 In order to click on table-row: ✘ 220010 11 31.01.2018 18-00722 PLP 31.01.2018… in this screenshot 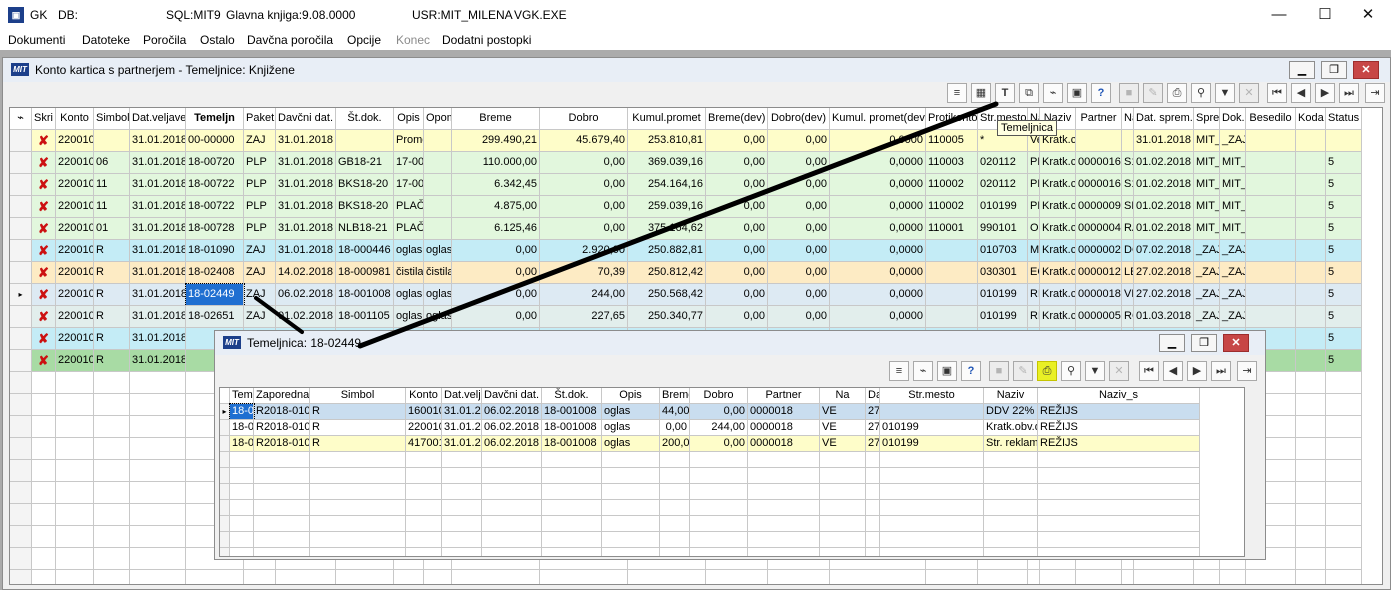, I will do `click(686, 185)`.